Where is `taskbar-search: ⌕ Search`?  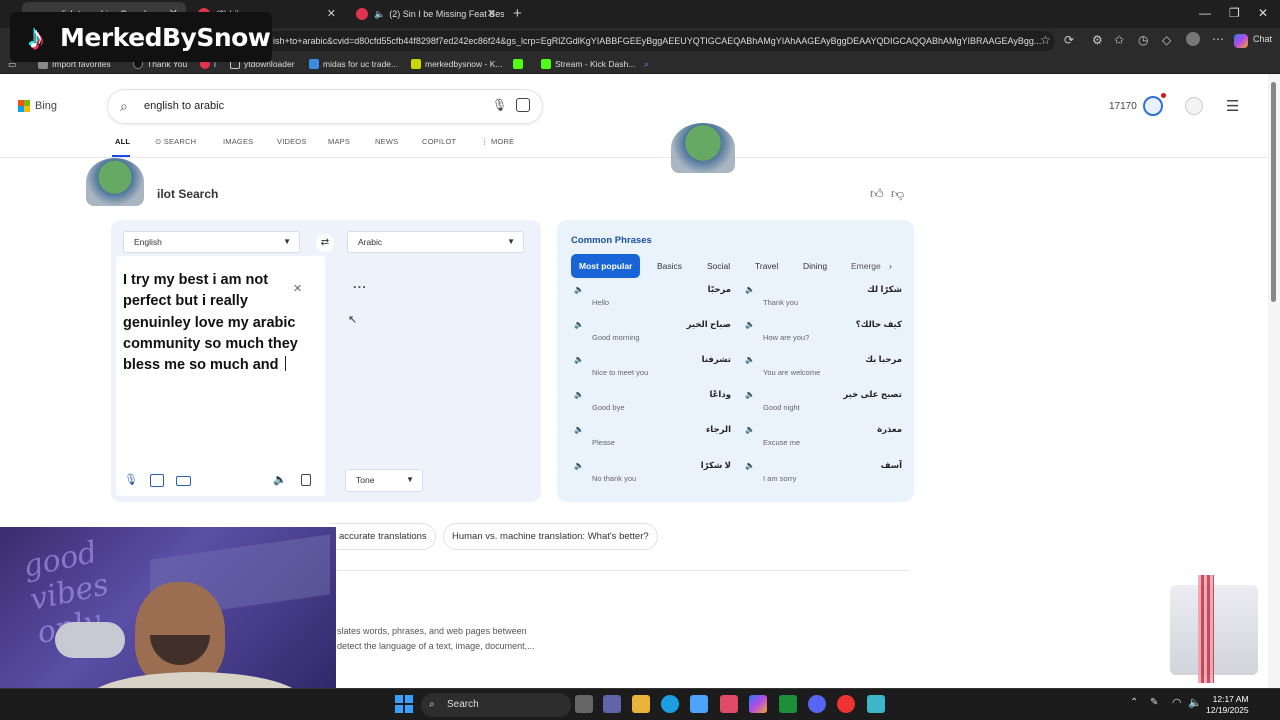
taskbar-search: ⌕ Search is located at coordinates (496, 705).